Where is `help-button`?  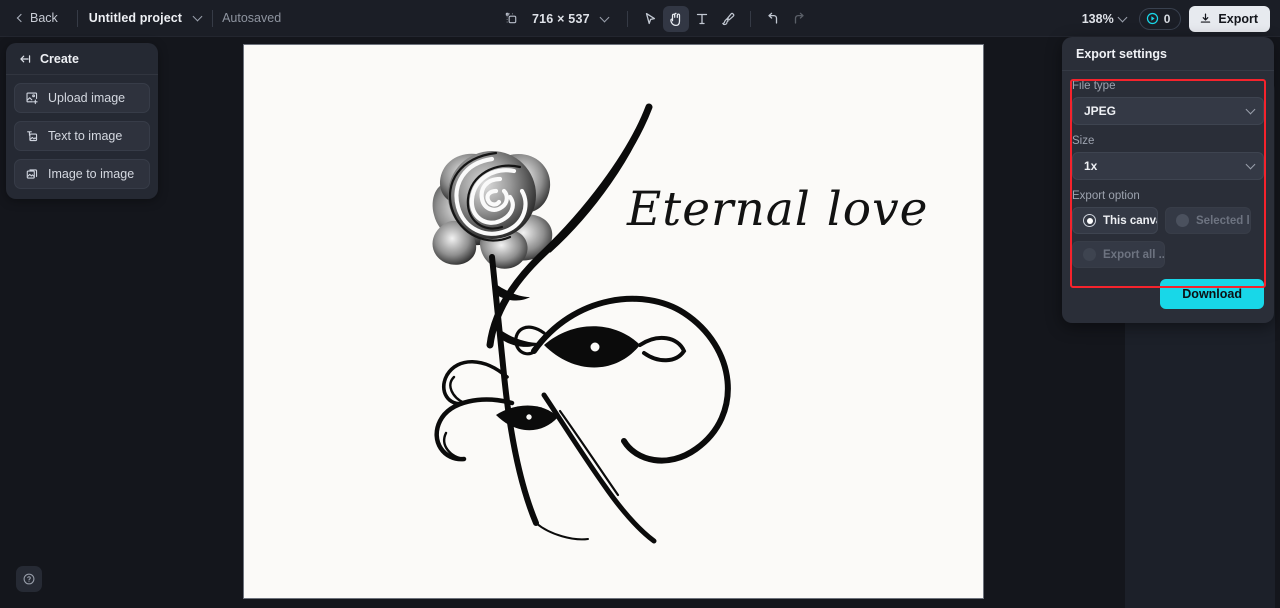
help-button is located at coordinates (29, 579).